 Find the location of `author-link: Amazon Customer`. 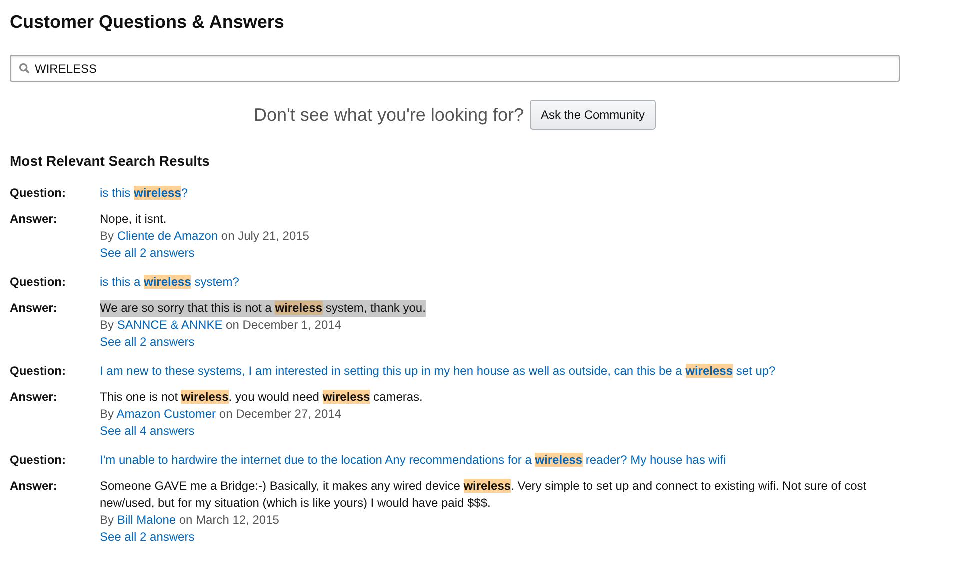

author-link: Amazon Customer is located at coordinates (166, 413).